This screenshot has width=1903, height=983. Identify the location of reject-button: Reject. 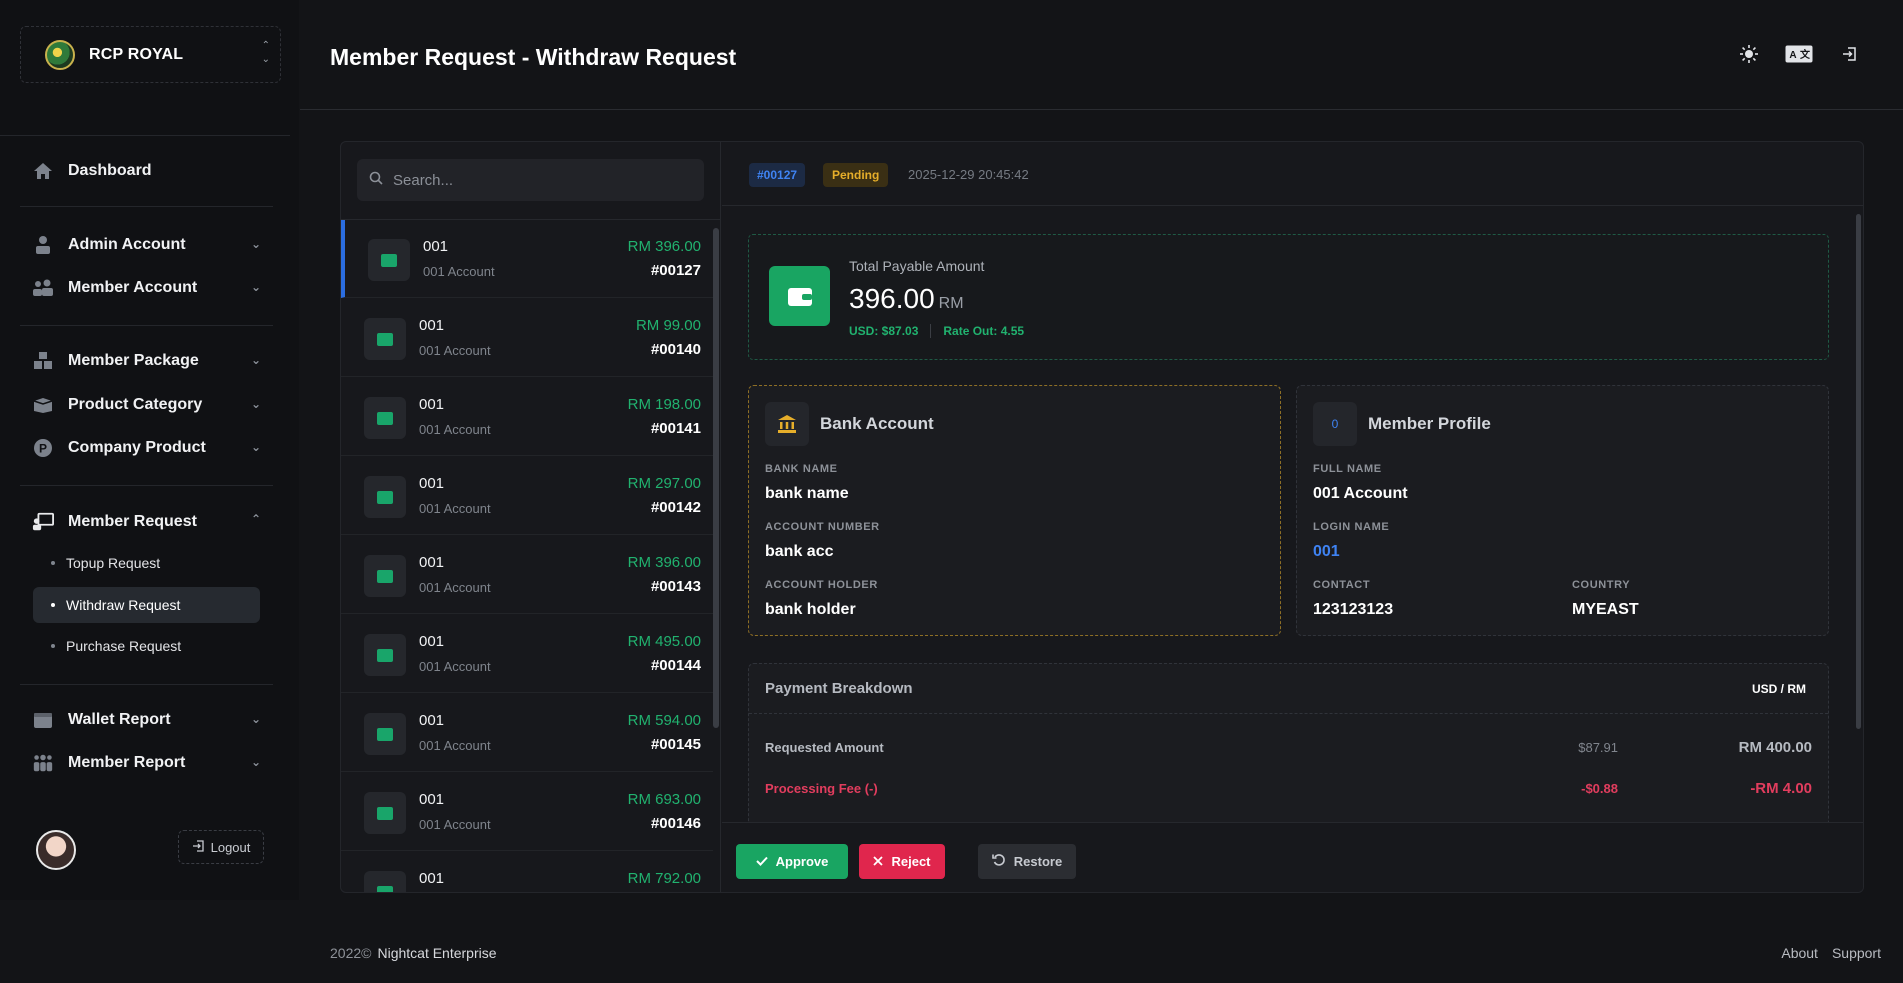
(902, 861).